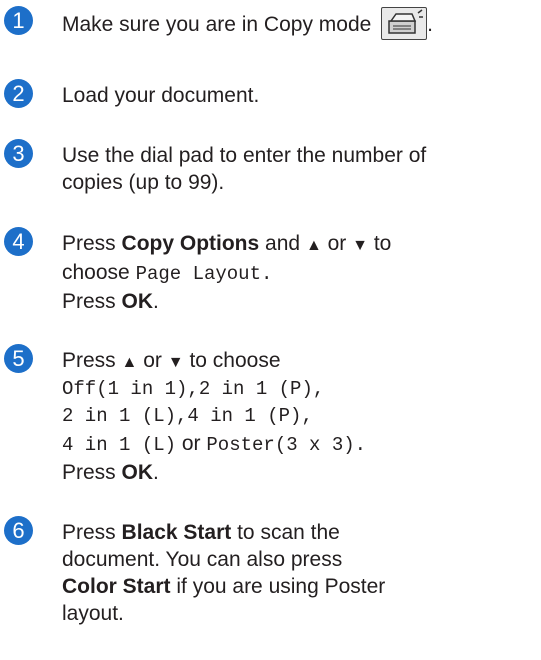 This screenshot has height=660, width=541. Describe the element at coordinates (119, 445) in the screenshot. I see `option-line: 4 in 1 (L)` at that location.